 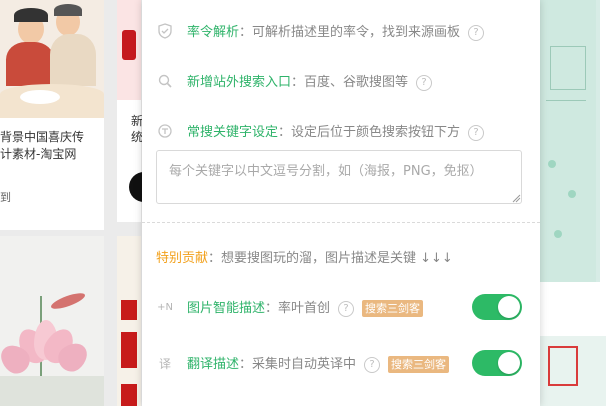 I want to click on background-illustration, so click(x=52, y=59).